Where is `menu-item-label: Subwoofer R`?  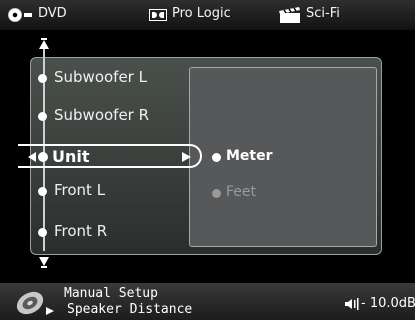
menu-item-label: Subwoofer R is located at coordinates (102, 115).